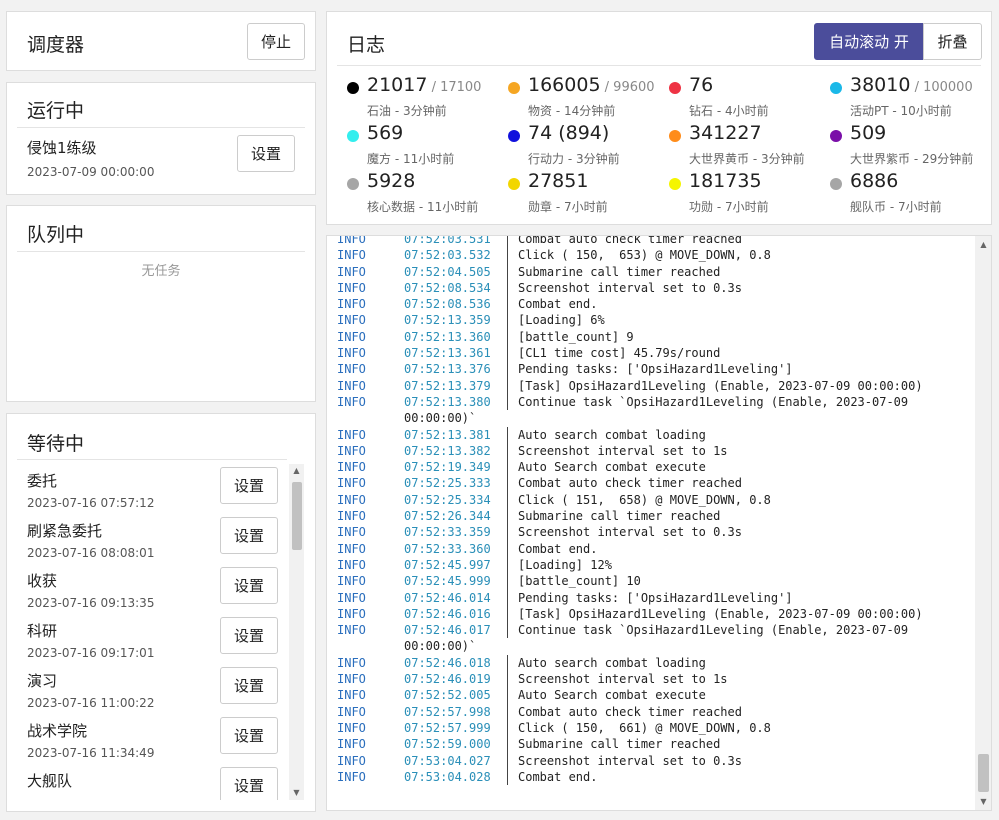  I want to click on waiting-task-name: 科研, so click(42, 631).